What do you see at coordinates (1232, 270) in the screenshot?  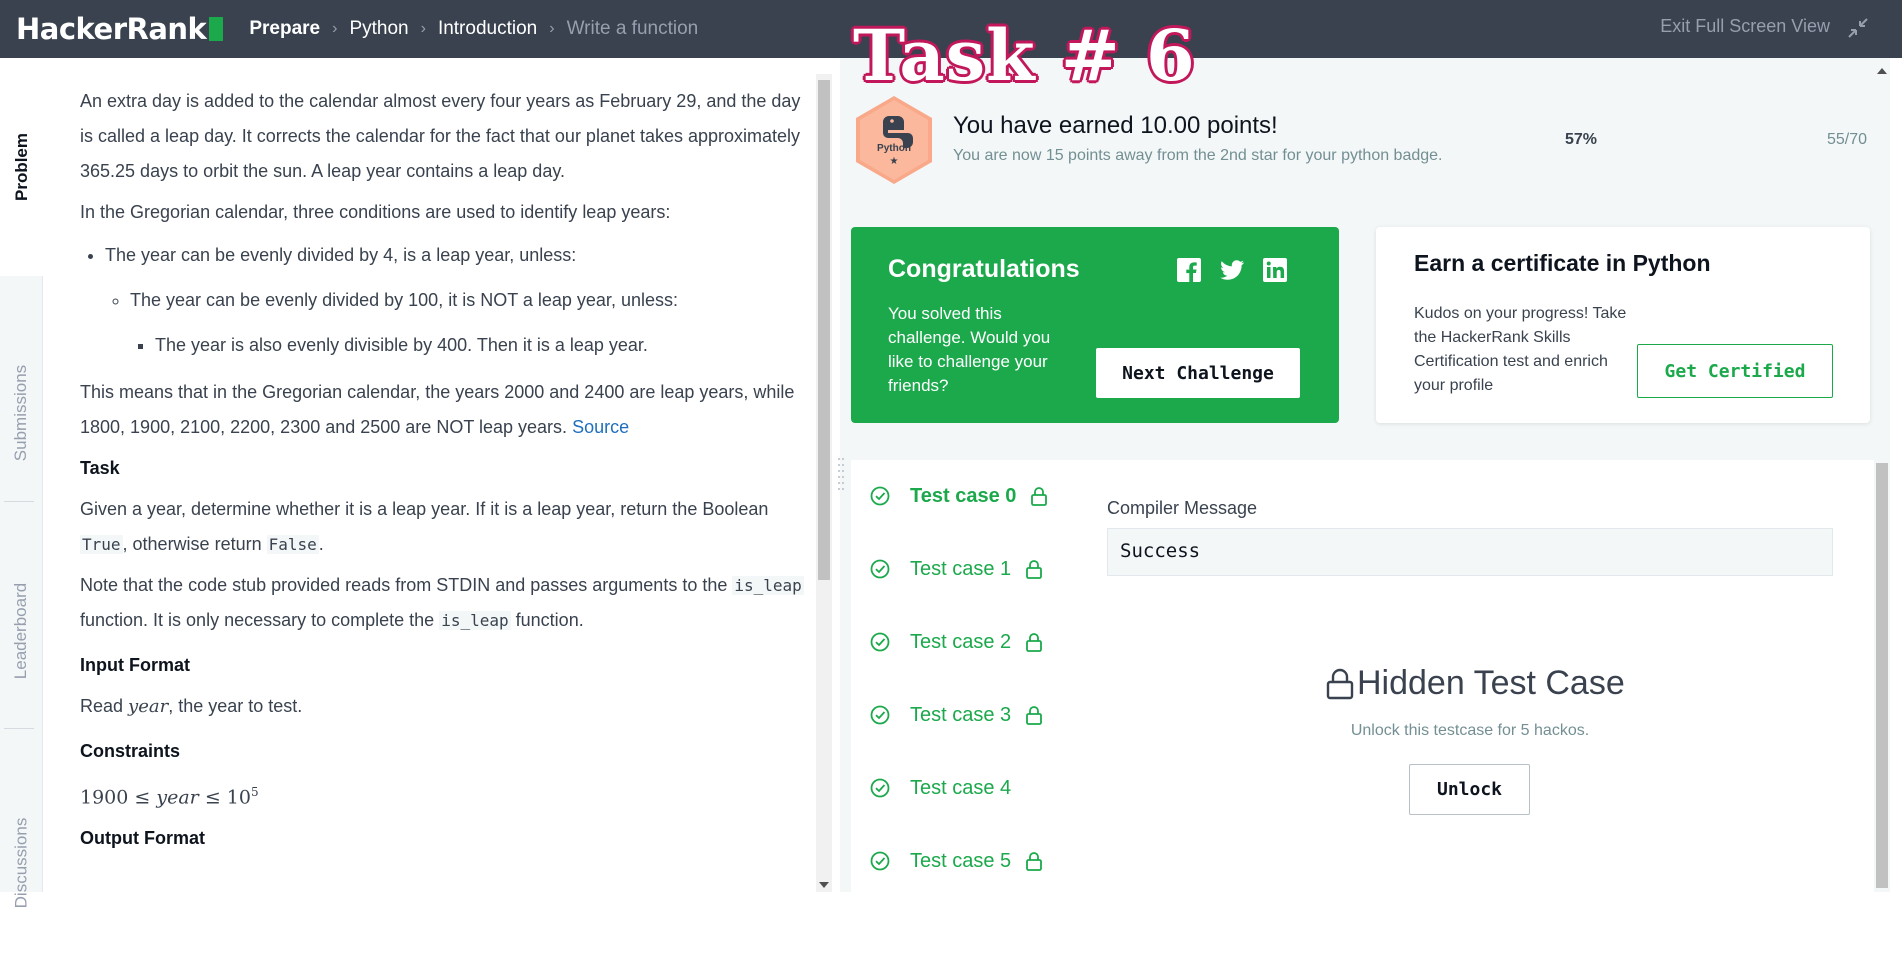 I see `twitter-icon` at bounding box center [1232, 270].